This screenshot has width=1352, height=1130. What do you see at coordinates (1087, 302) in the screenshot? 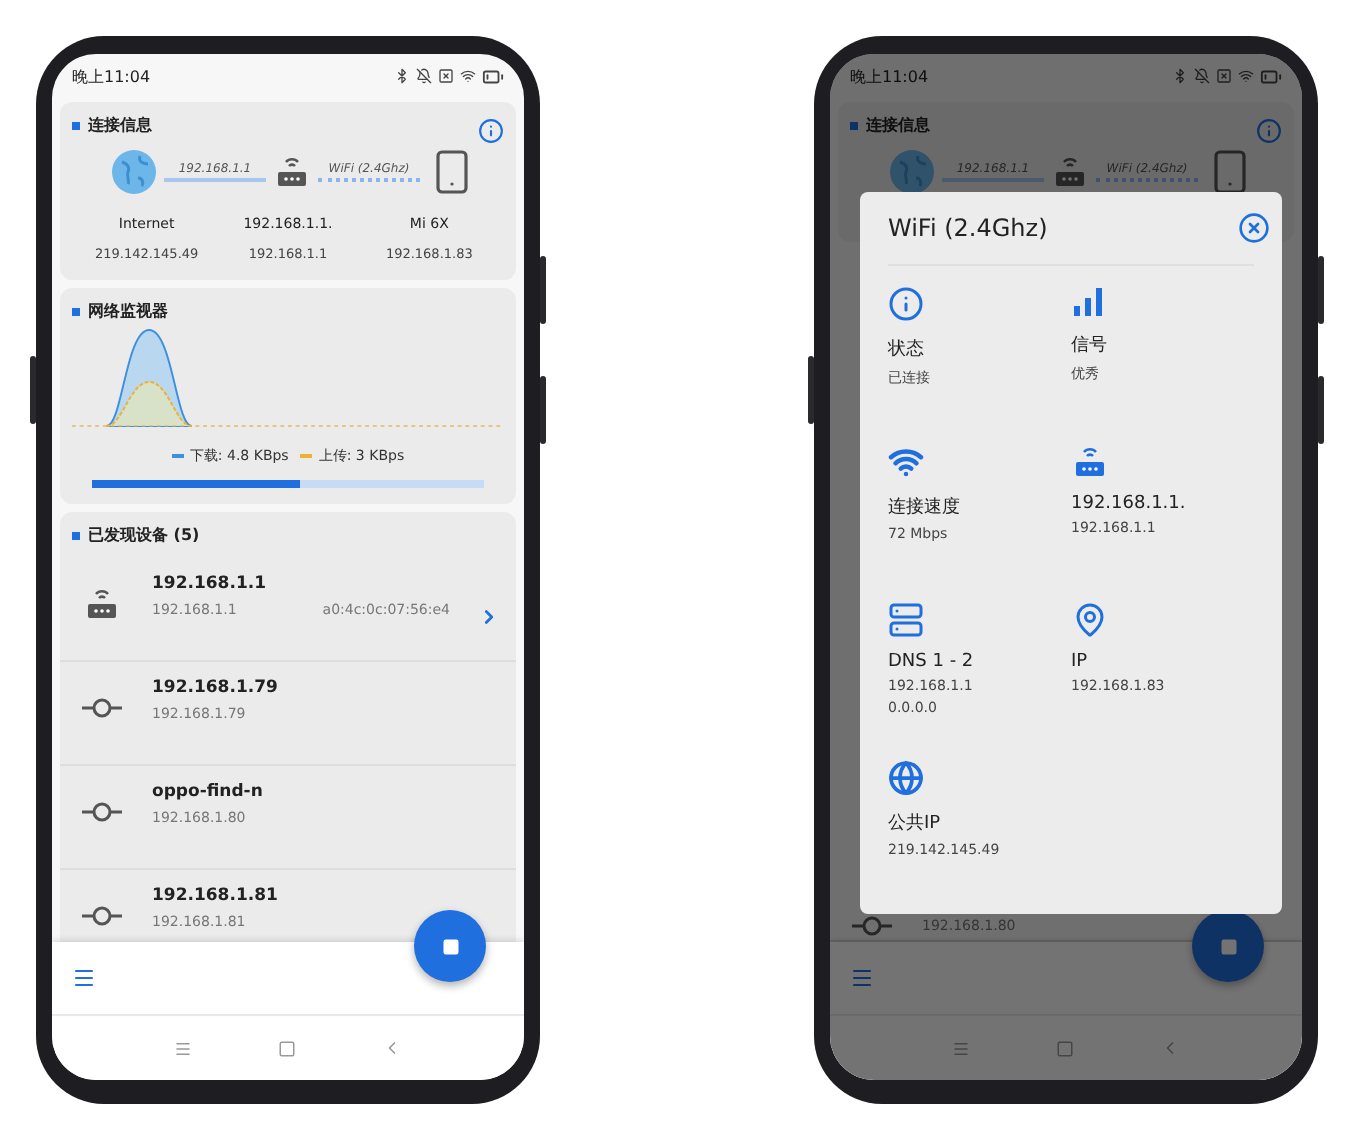
I see `signal-bars-icon` at bounding box center [1087, 302].